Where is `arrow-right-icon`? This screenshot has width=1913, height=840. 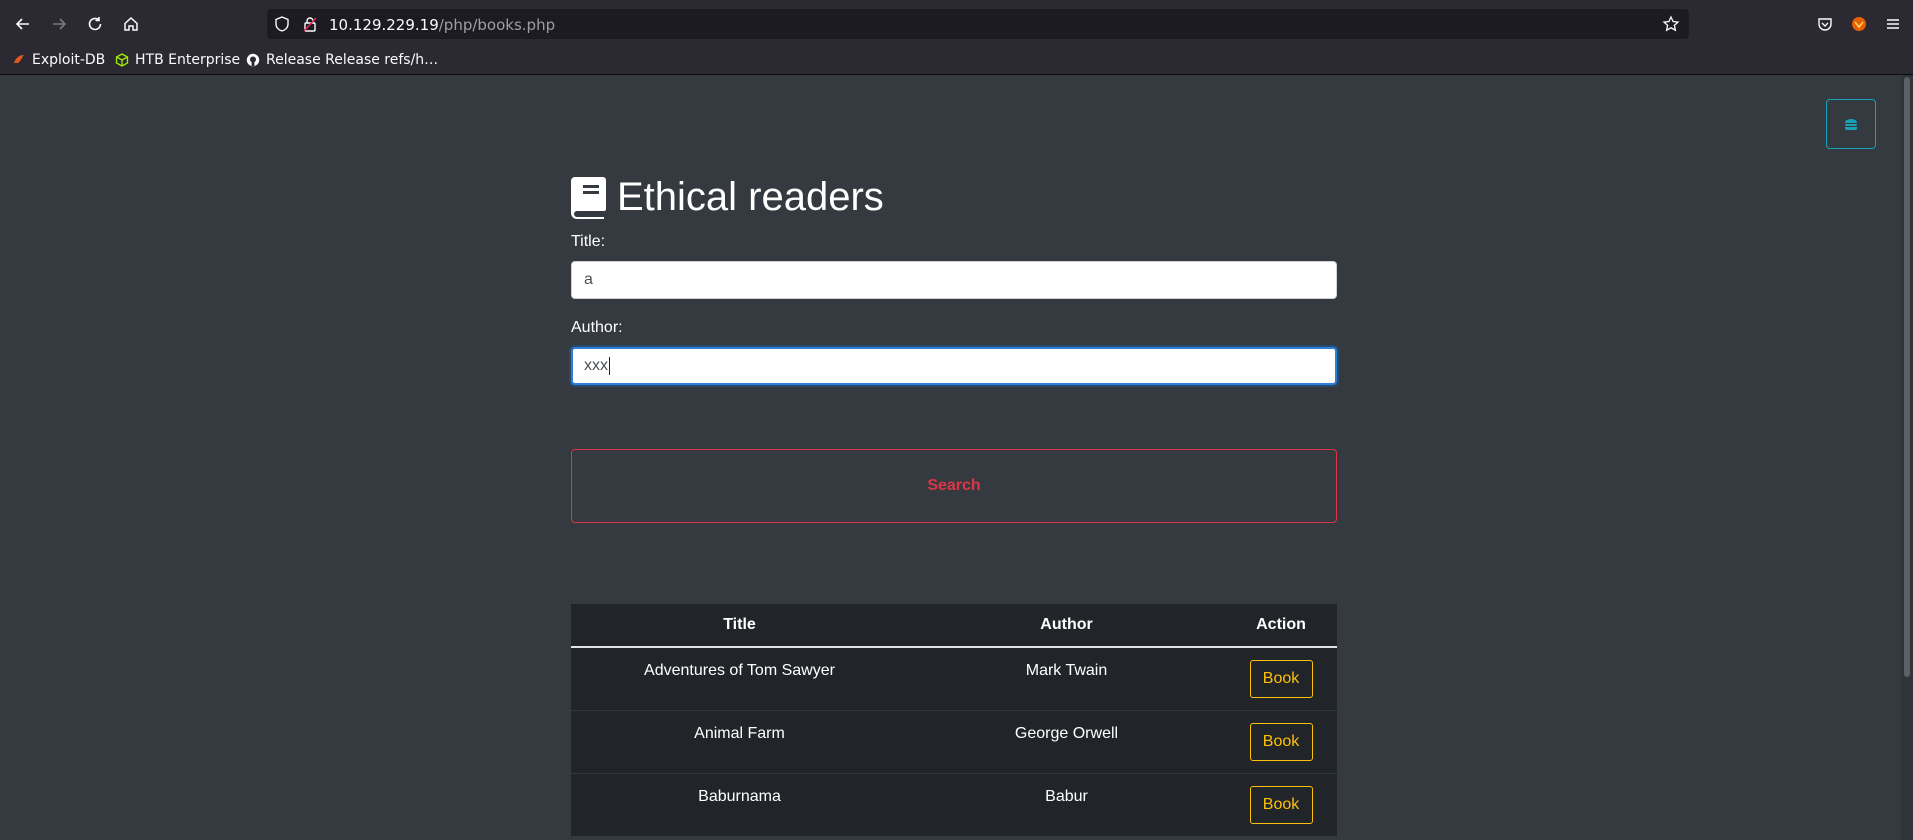 arrow-right-icon is located at coordinates (60, 24).